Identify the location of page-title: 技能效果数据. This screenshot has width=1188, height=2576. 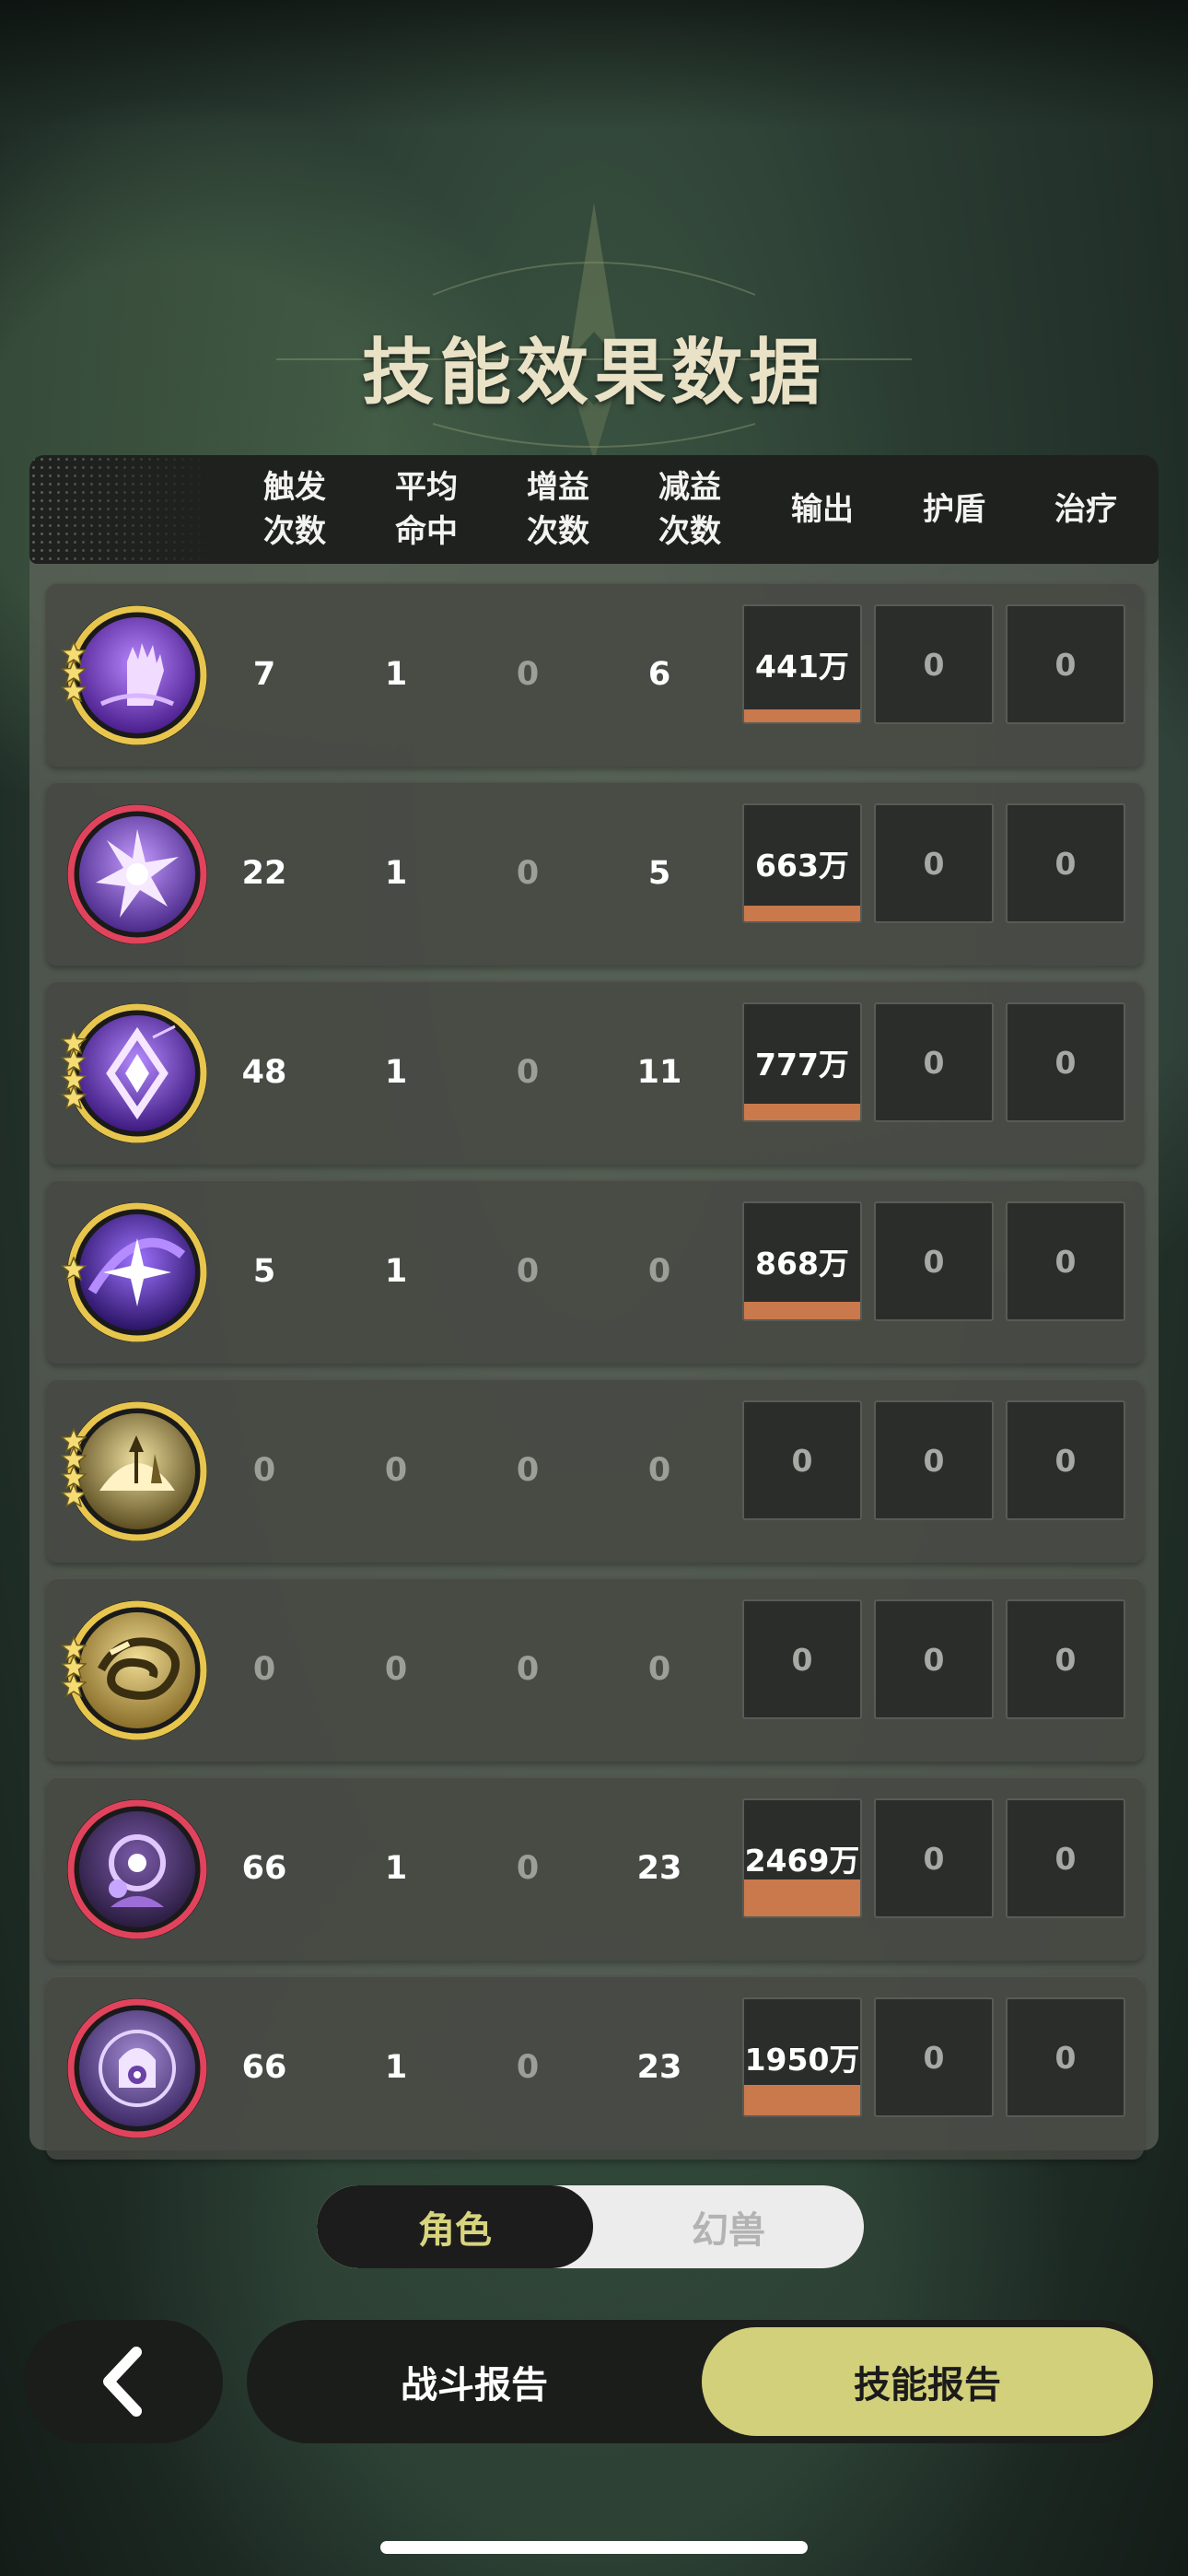
(593, 373).